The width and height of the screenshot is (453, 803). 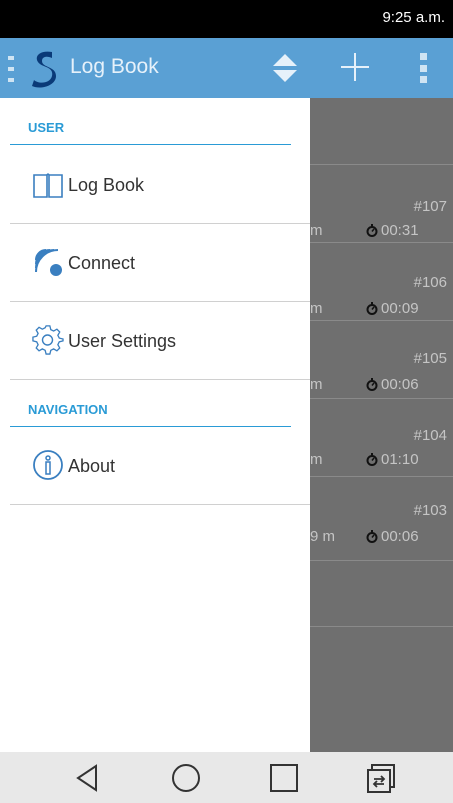 I want to click on sort-icon, so click(x=285, y=68).